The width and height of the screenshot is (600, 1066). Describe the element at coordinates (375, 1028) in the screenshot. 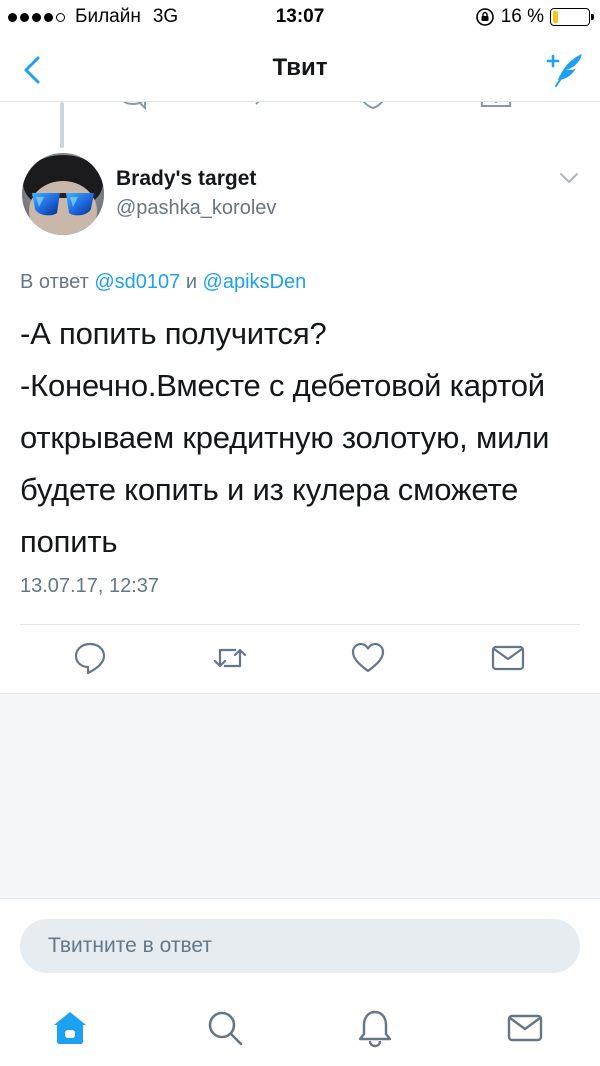

I see `notifications-icon` at that location.